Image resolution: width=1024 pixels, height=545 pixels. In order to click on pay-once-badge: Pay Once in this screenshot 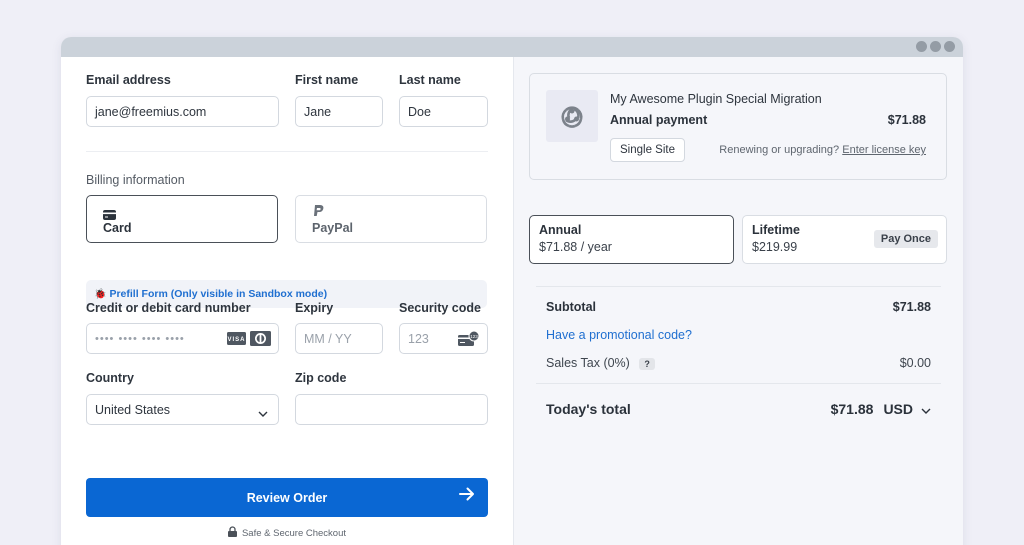, I will do `click(905, 239)`.